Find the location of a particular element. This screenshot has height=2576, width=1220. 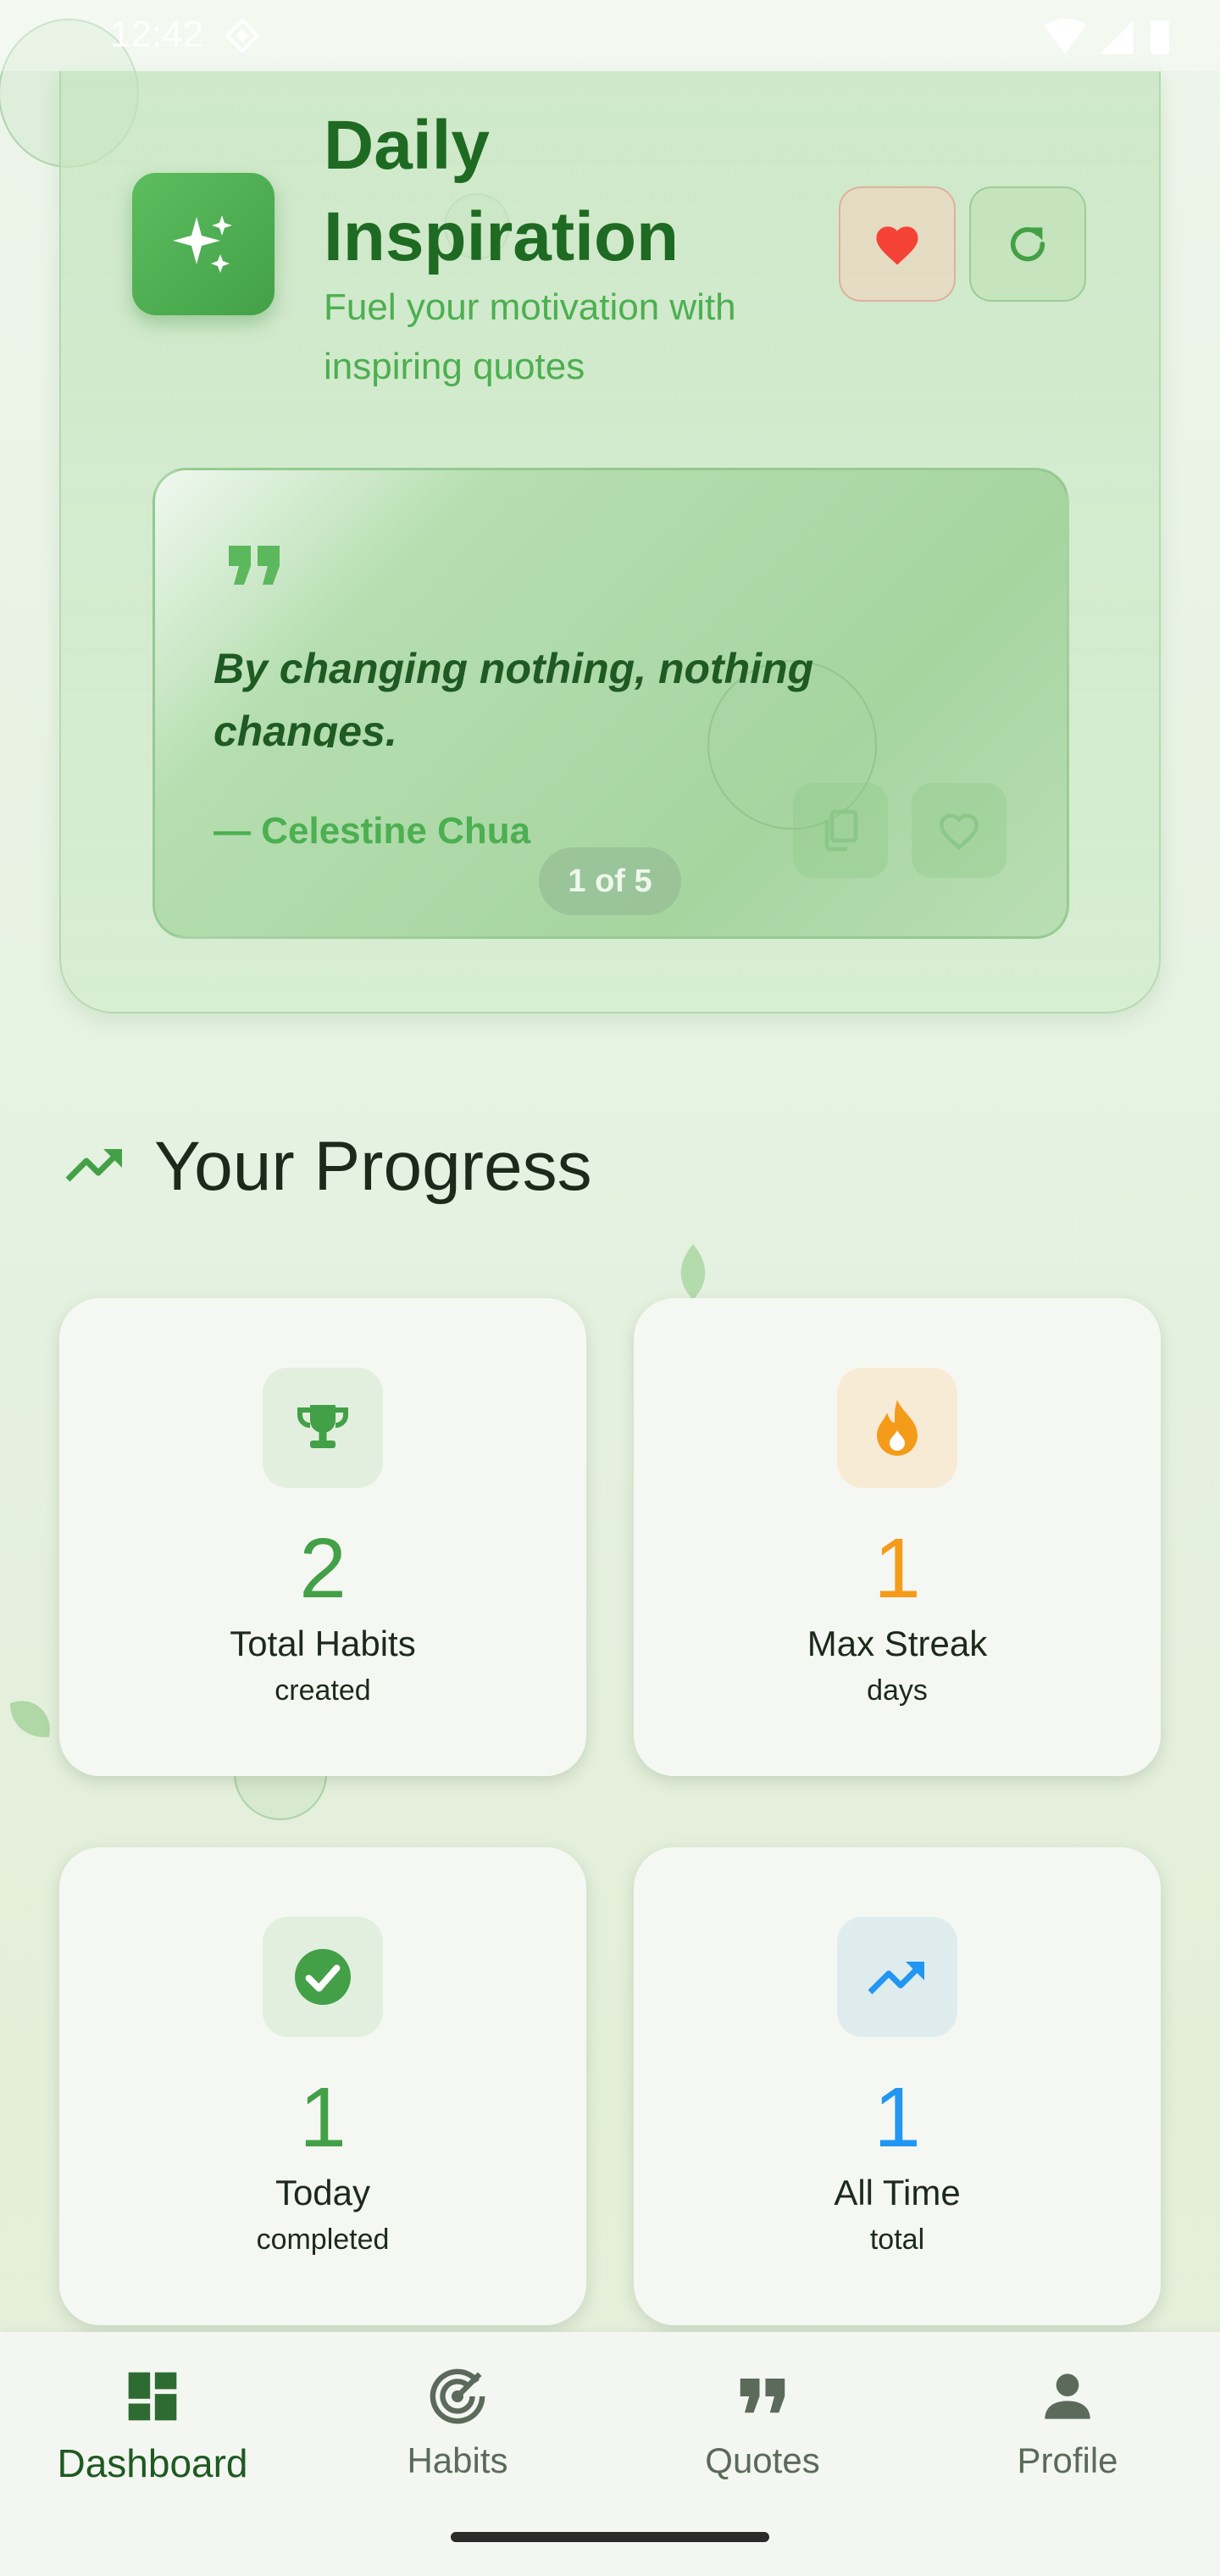

quote-icon is located at coordinates (762, 2396).